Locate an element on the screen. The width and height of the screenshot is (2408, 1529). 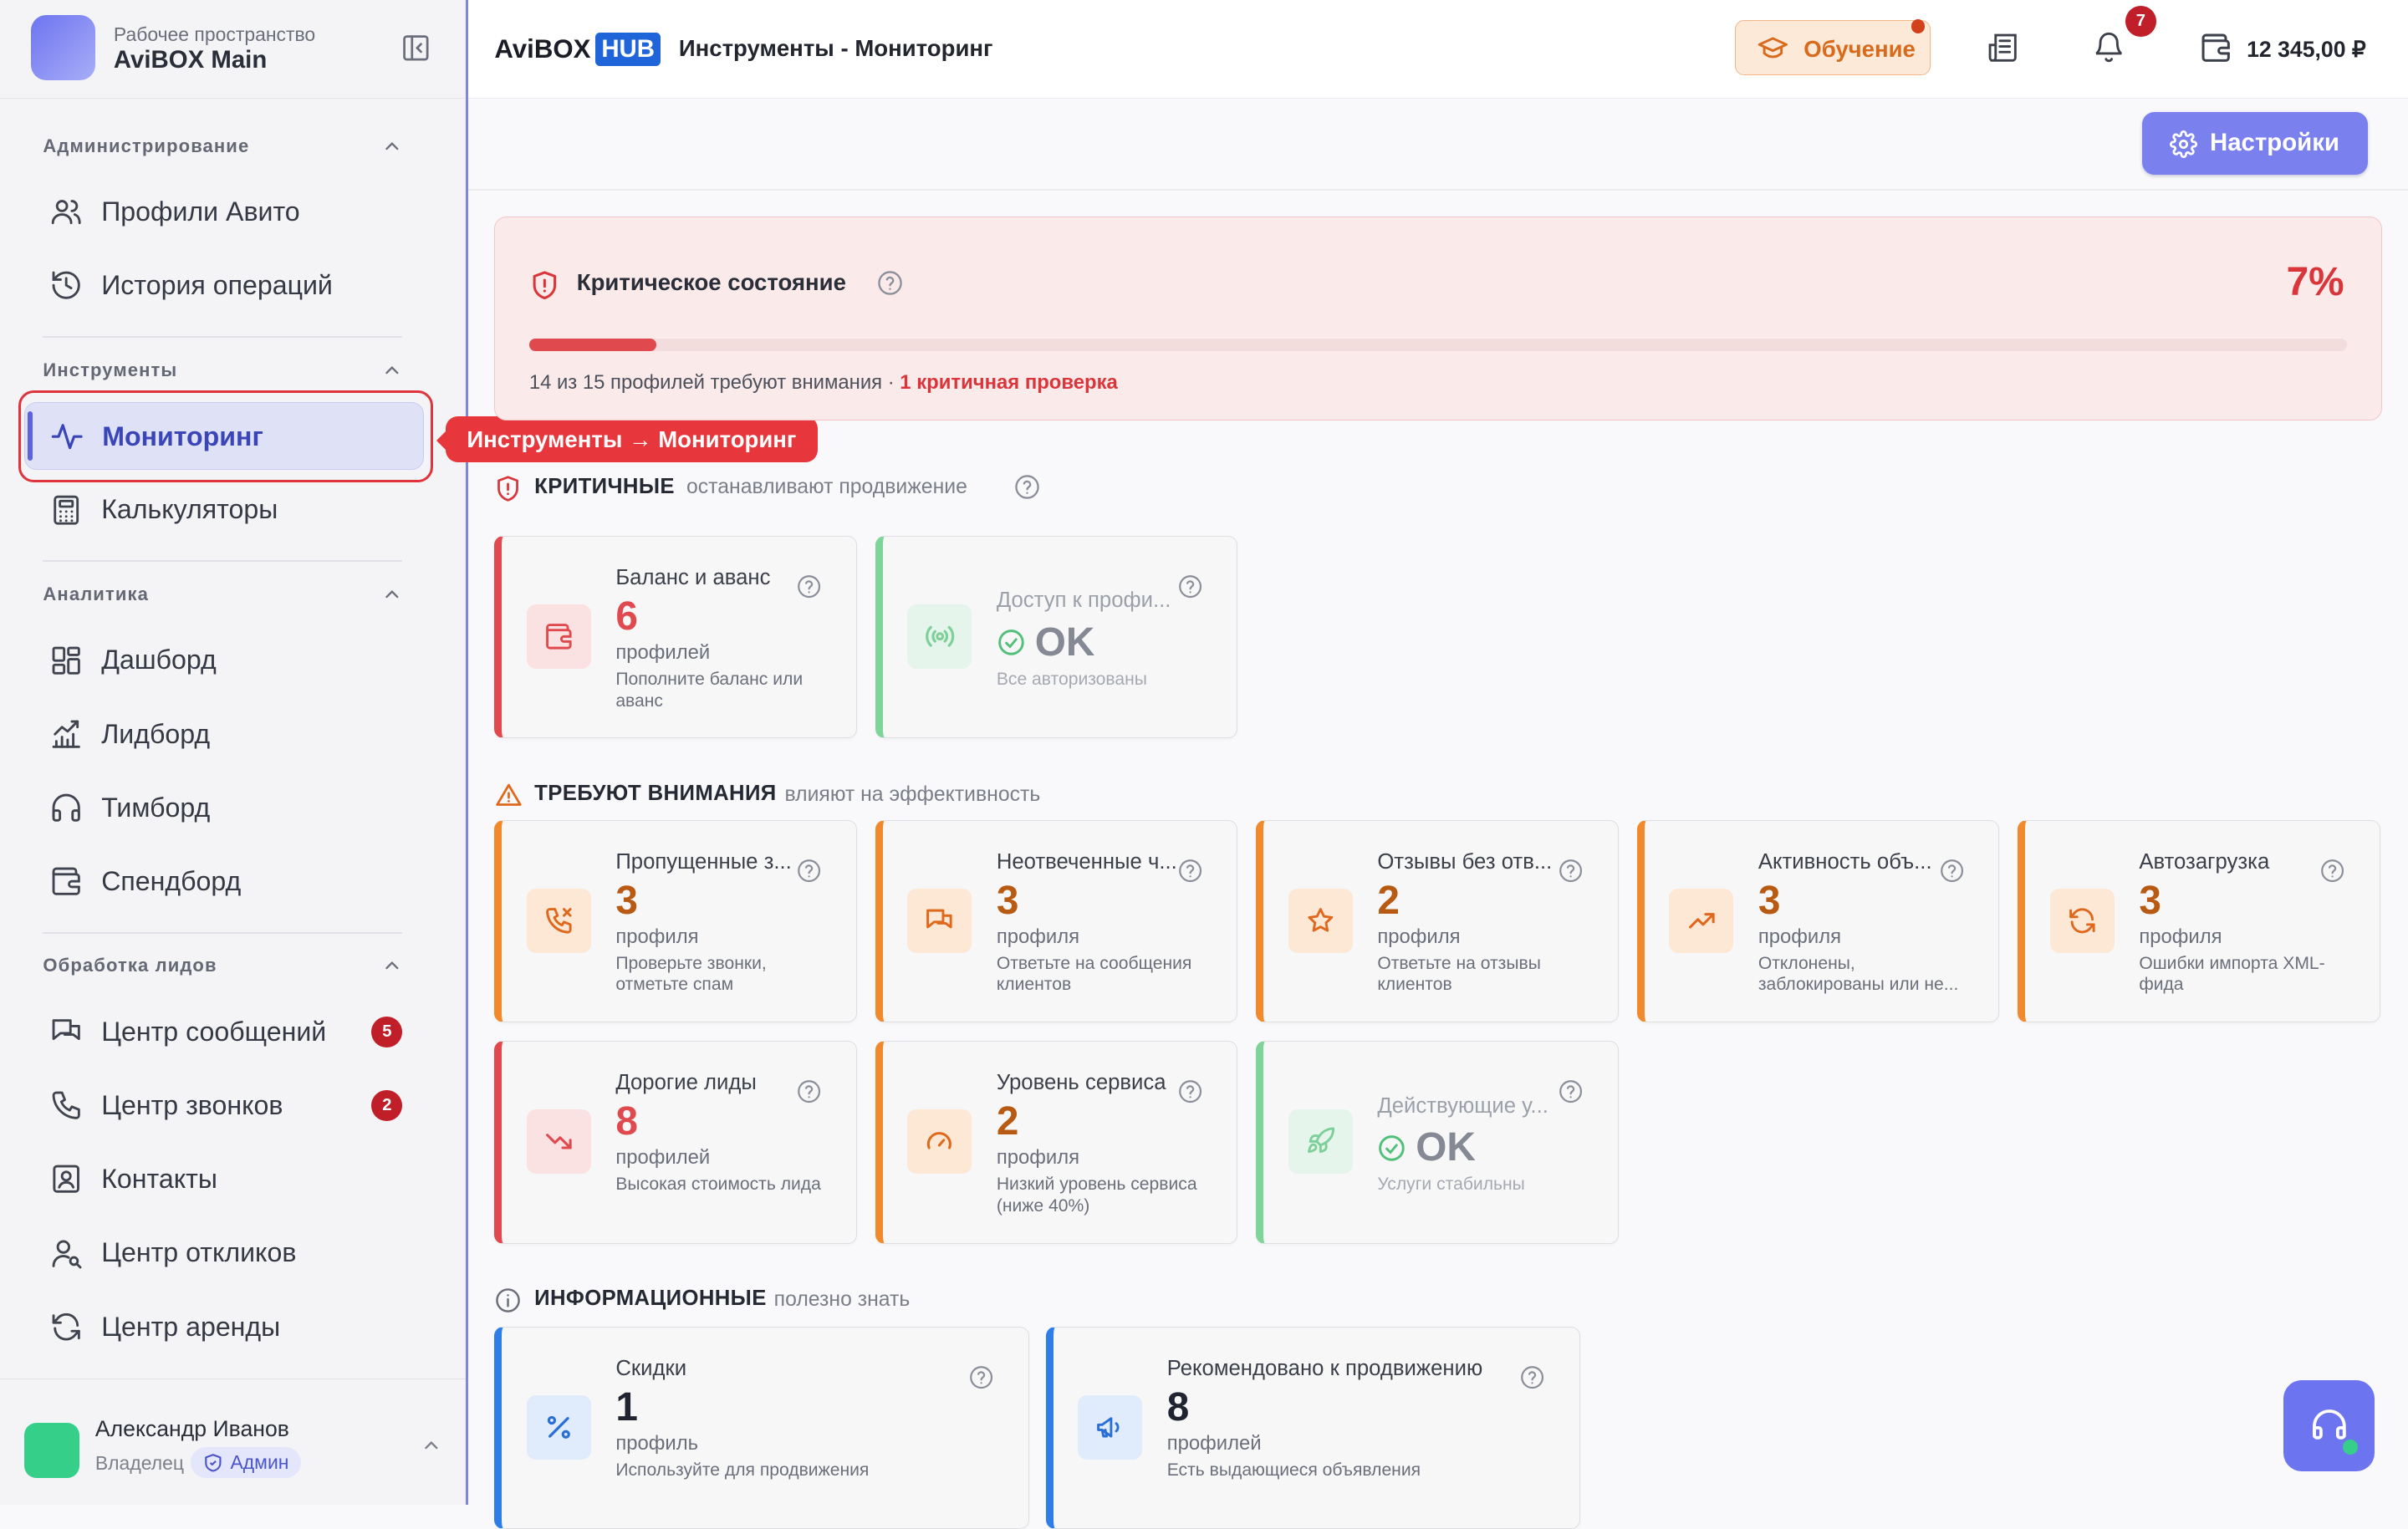
sidebar-item-contacts: Контакты is located at coordinates (224, 1179).